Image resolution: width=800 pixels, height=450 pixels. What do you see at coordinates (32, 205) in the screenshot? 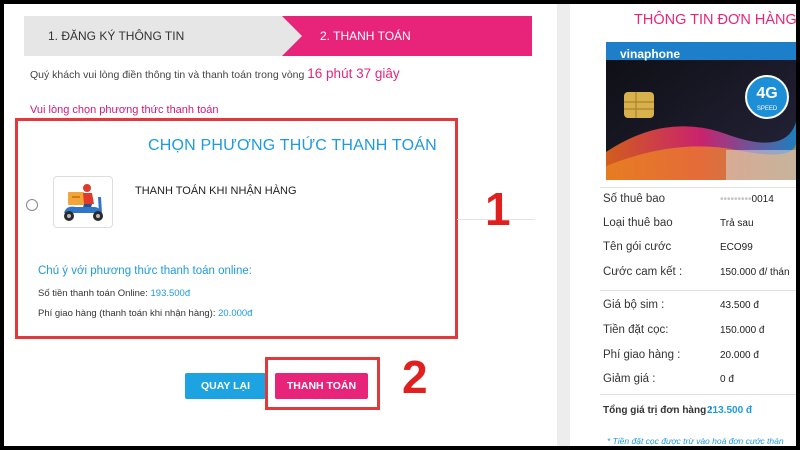
I see `cod-radio` at bounding box center [32, 205].